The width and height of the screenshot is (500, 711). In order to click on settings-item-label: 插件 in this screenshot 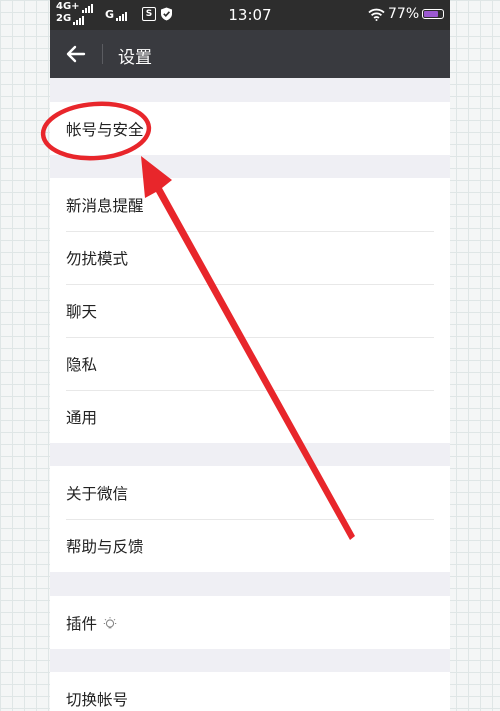, I will do `click(82, 623)`.